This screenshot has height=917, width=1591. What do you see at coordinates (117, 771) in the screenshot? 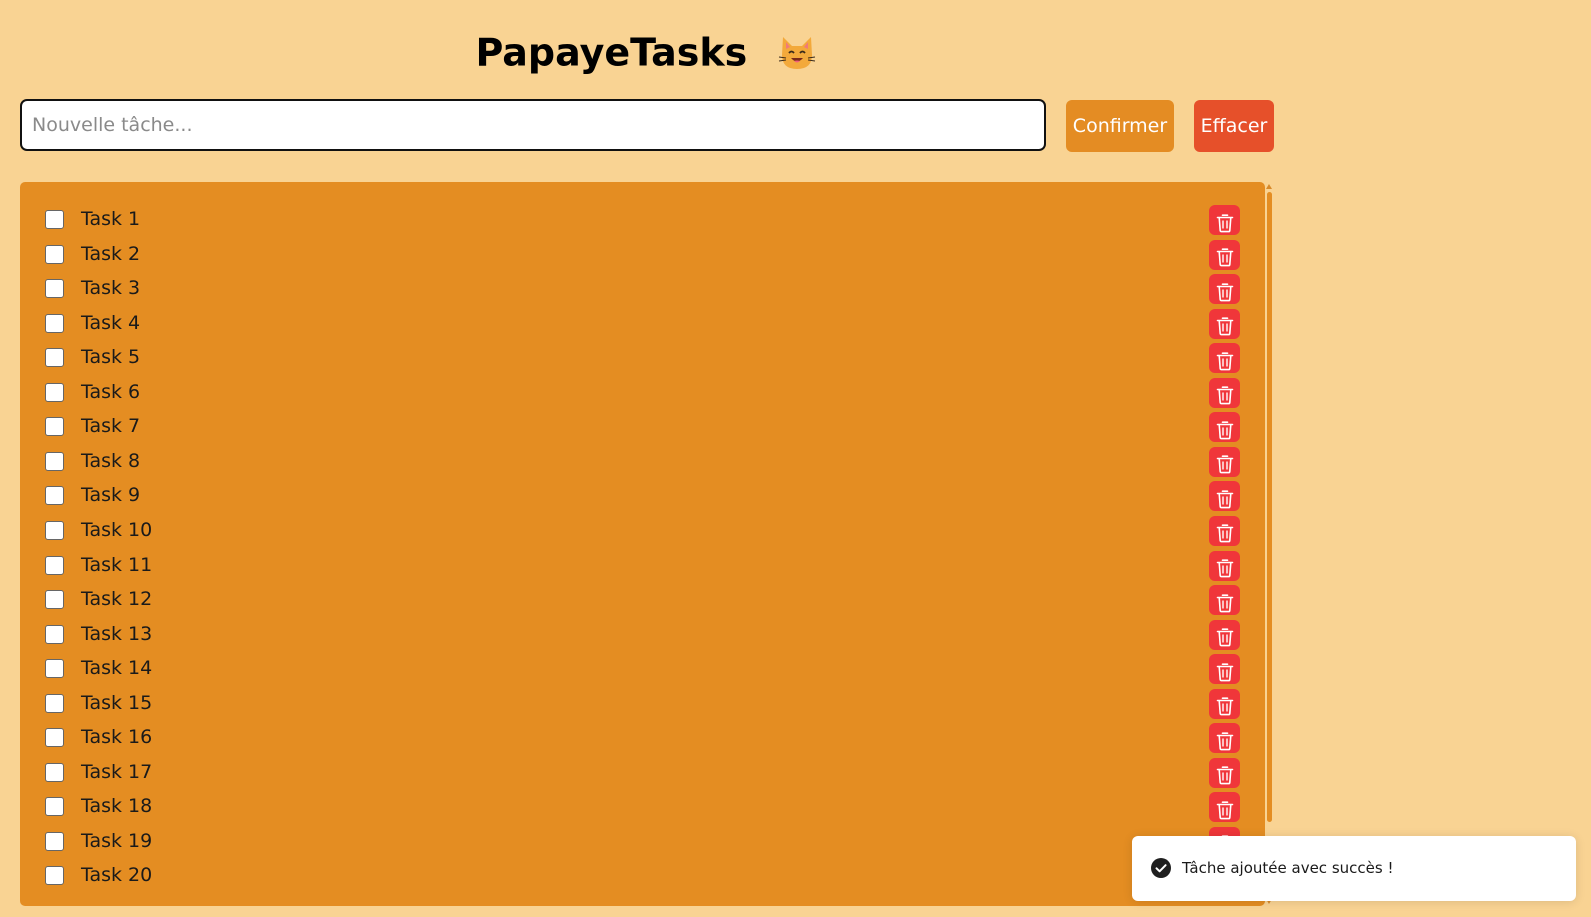
I see `task-label: Task 17` at bounding box center [117, 771].